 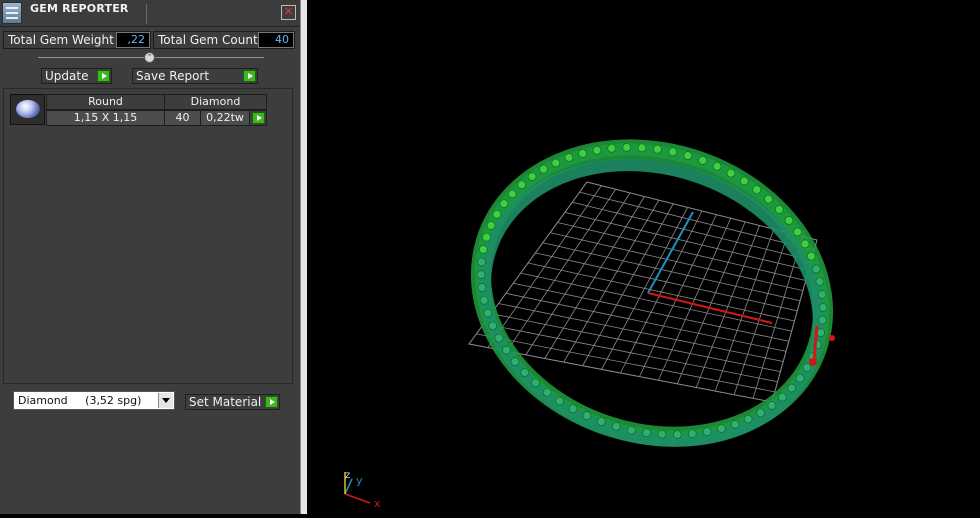 What do you see at coordinates (208, 40) in the screenshot?
I see `total-gem-count-text: Total Gem Count` at bounding box center [208, 40].